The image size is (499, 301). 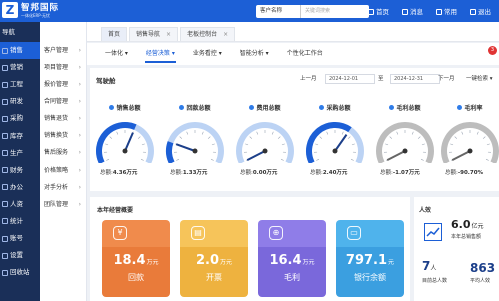 I want to click on submenu-item: 价格策略, so click(x=63, y=170).